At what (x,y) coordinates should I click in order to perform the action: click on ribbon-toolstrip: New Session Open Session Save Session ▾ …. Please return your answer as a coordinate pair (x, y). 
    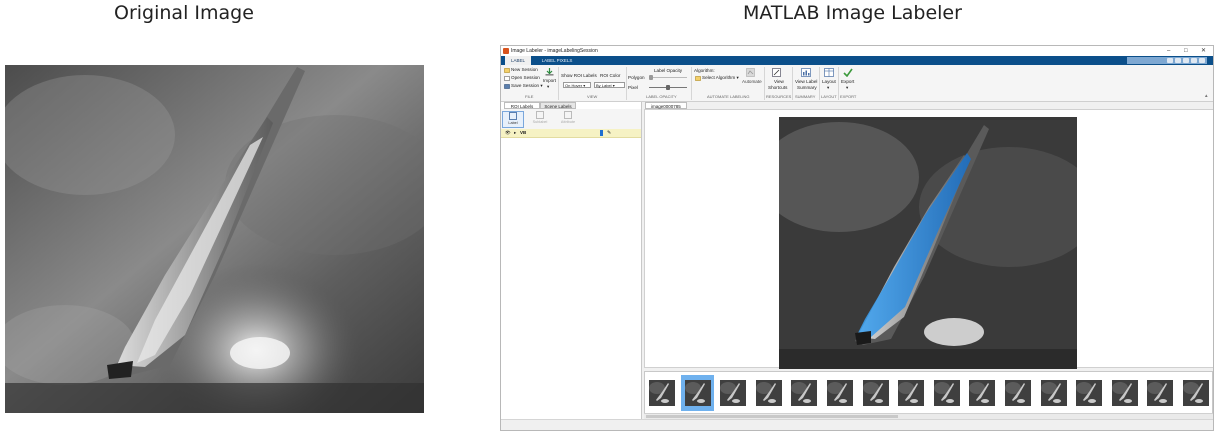
    Looking at the image, I should click on (857, 83).